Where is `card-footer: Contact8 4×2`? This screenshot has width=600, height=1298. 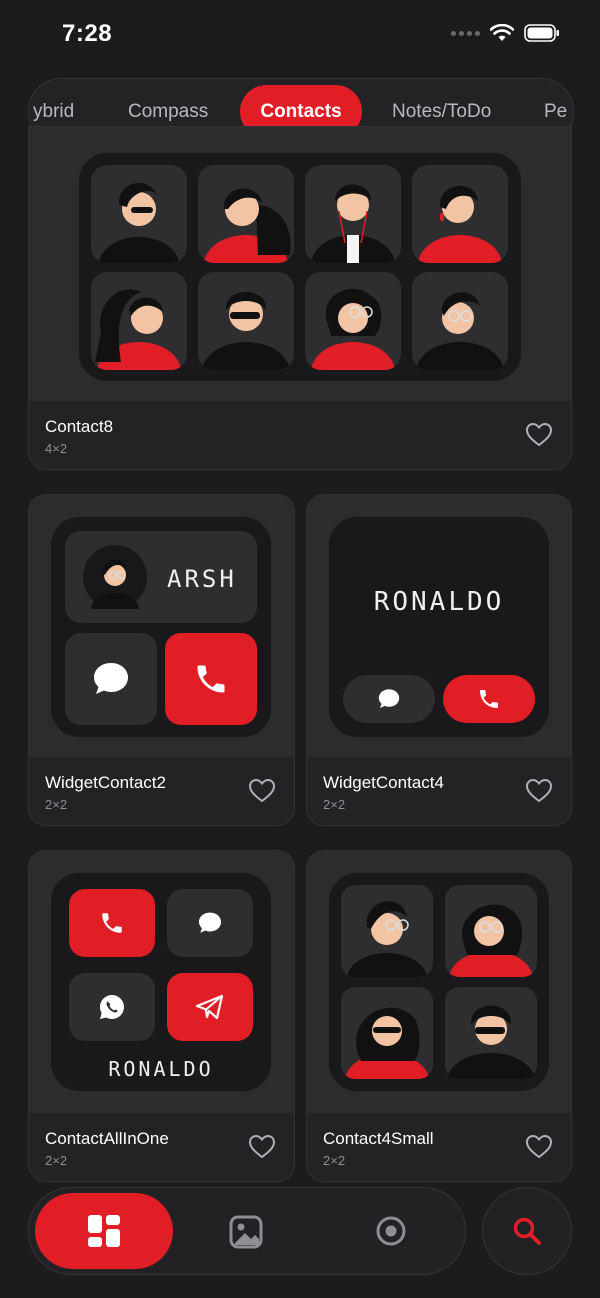
card-footer: Contact8 4×2 is located at coordinates (300, 435).